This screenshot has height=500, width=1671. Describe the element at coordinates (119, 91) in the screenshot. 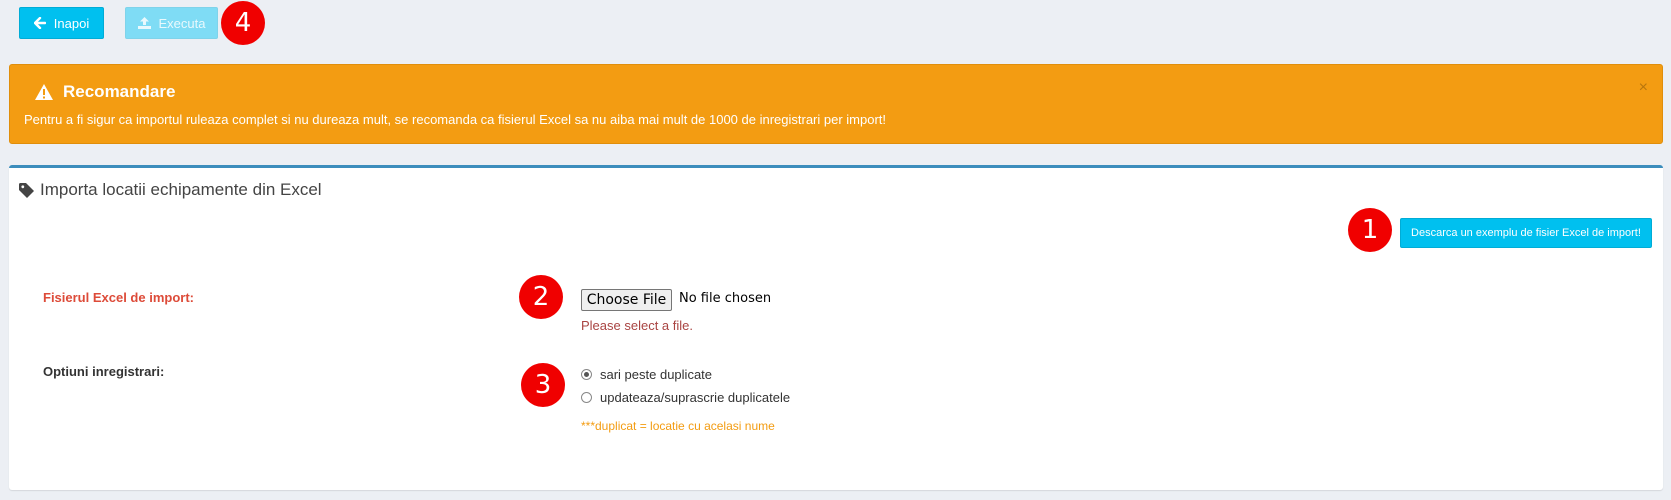

I see `alert-title: Recomandare` at that location.